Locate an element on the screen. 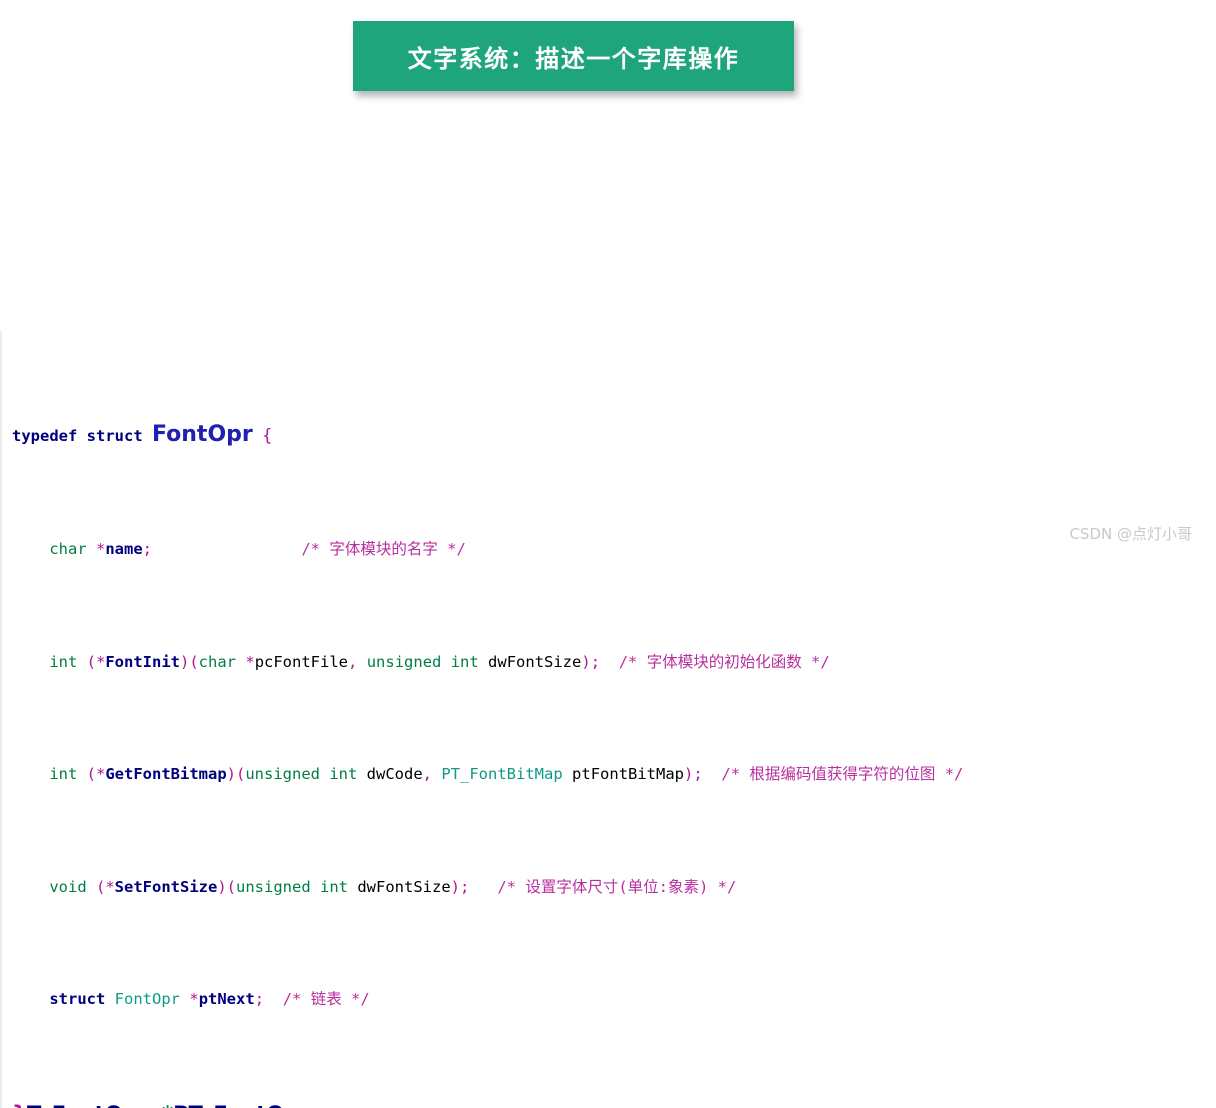  token-brace-open: { is located at coordinates (267, 436).